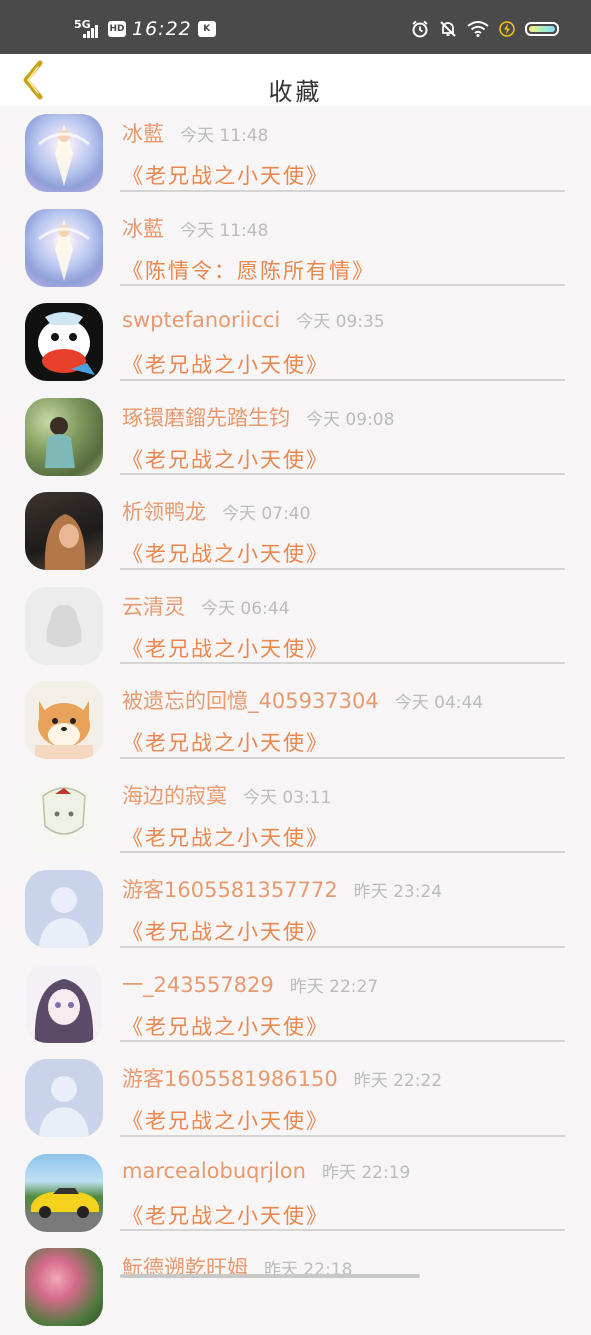 Image resolution: width=591 pixels, height=1335 pixels. I want to click on app-badge: K, so click(206, 29).